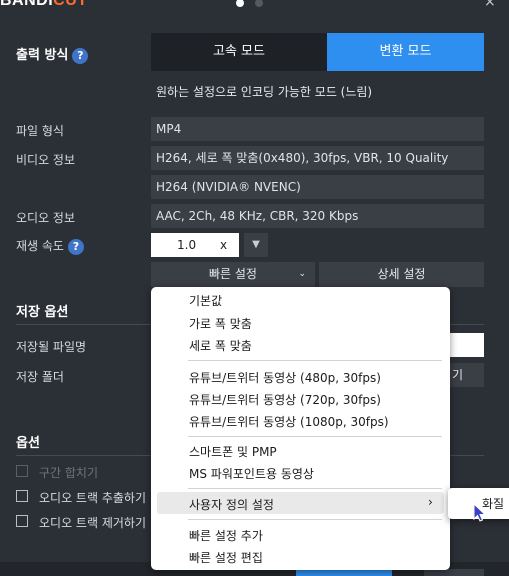 Image resolution: width=509 pixels, height=576 pixels. I want to click on extract-audio-checkbox, so click(22, 496).